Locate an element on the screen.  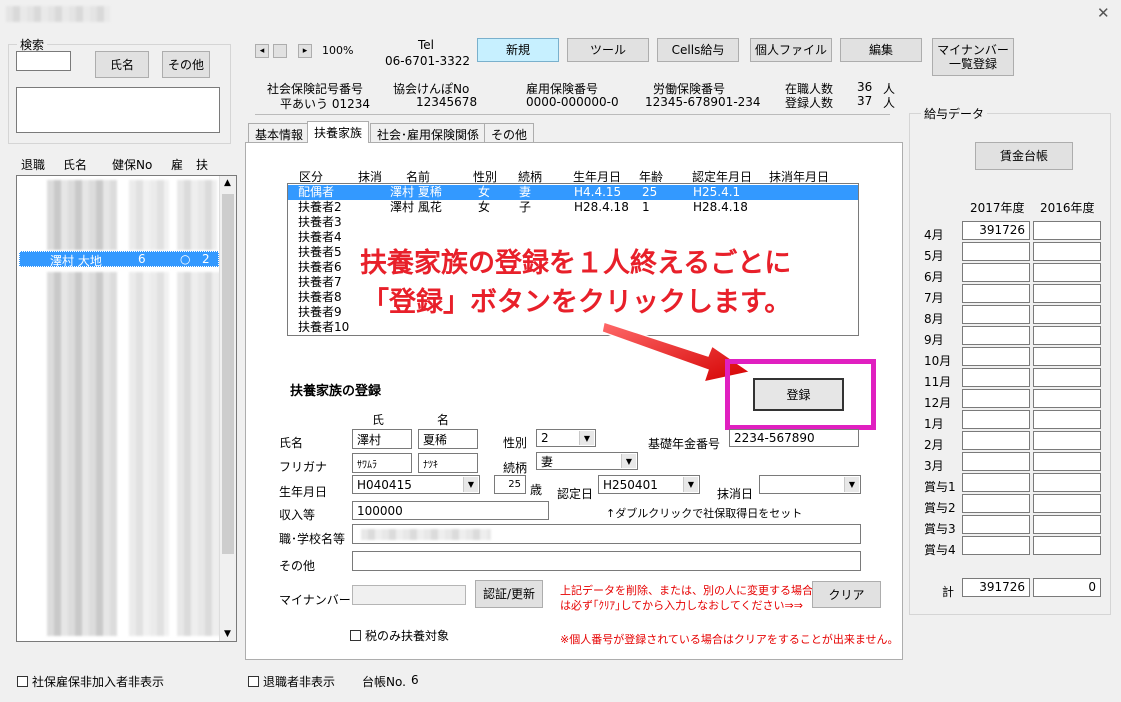
scroll-up-icon: ▲ is located at coordinates (227, 183).